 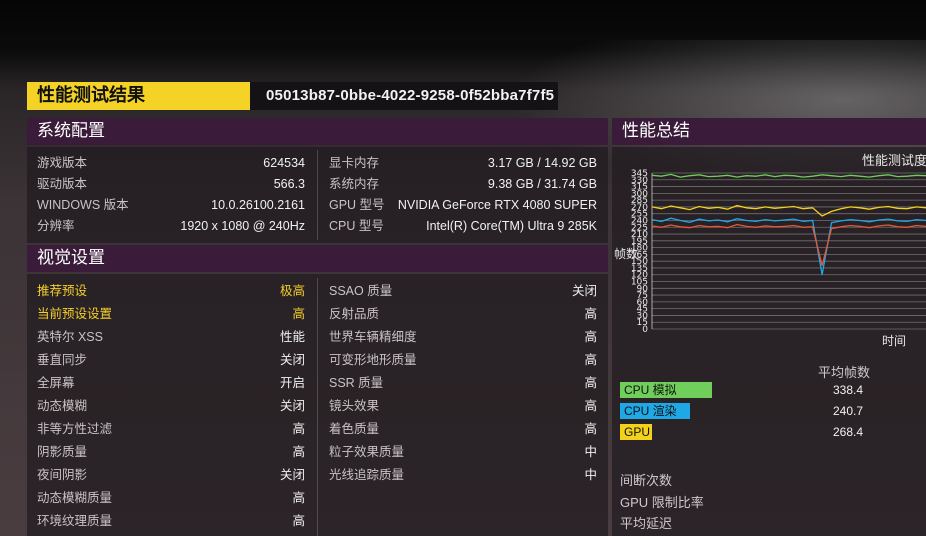 What do you see at coordinates (171, 475) in the screenshot?
I see `visual-setting-row: 夜间阴影 关闭` at bounding box center [171, 475].